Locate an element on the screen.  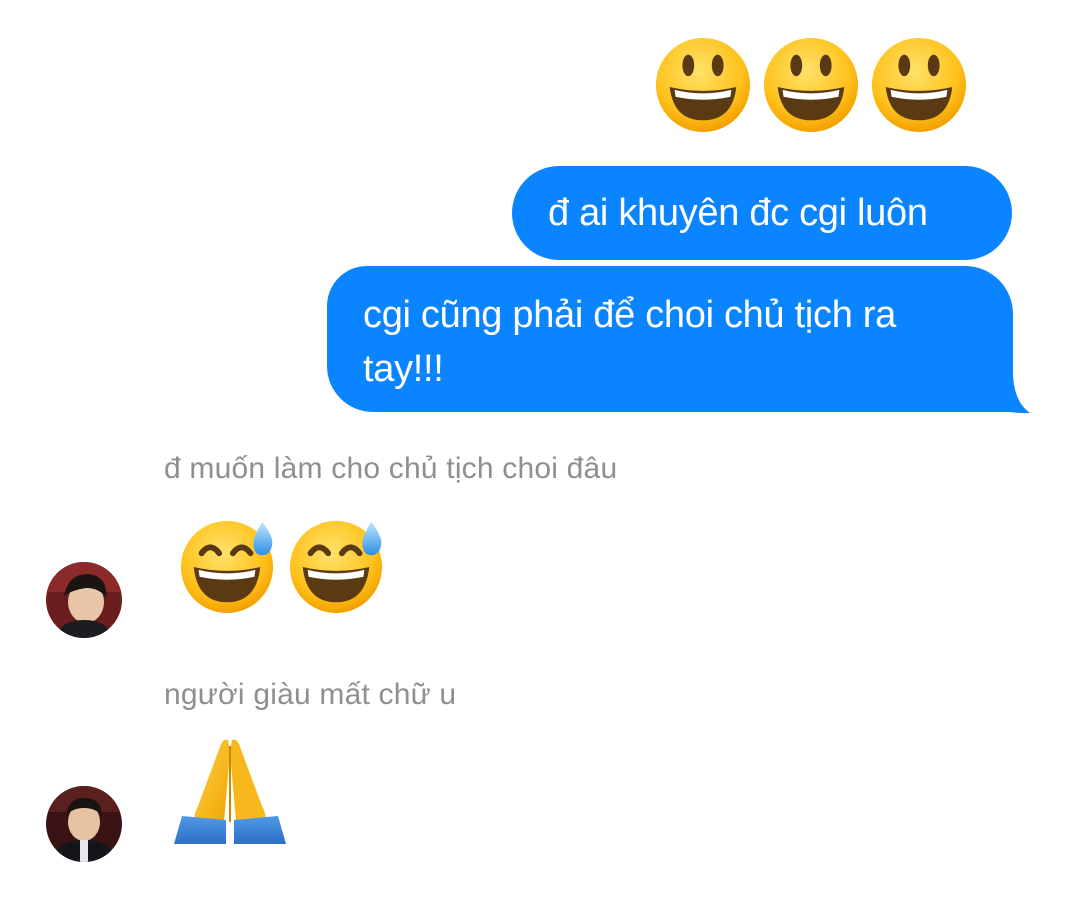
outgoing-message-bubble: đ ai khuyên đc cgi luôn is located at coordinates (762, 213).